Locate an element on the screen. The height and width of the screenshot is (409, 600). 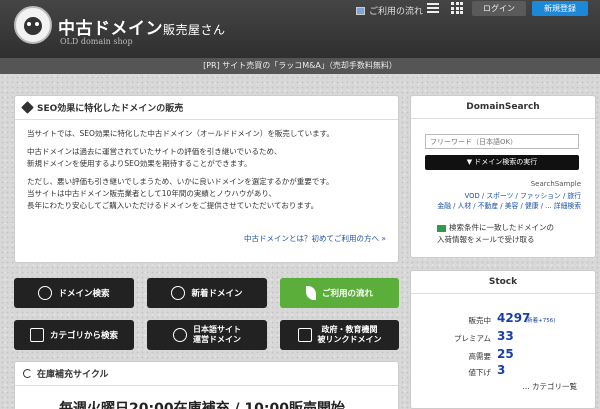
folder-search-icon is located at coordinates (36, 335).